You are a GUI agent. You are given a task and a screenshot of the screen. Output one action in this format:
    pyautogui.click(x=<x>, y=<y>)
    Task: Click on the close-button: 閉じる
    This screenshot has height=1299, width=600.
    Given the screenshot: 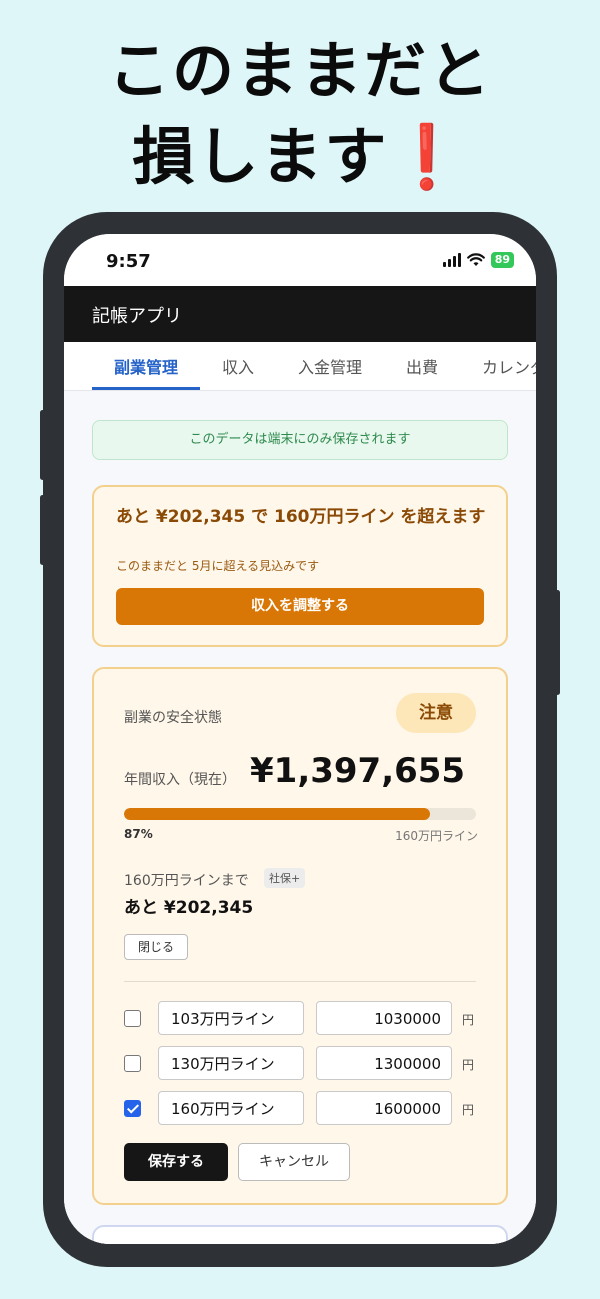 What is the action you would take?
    pyautogui.click(x=156, y=947)
    